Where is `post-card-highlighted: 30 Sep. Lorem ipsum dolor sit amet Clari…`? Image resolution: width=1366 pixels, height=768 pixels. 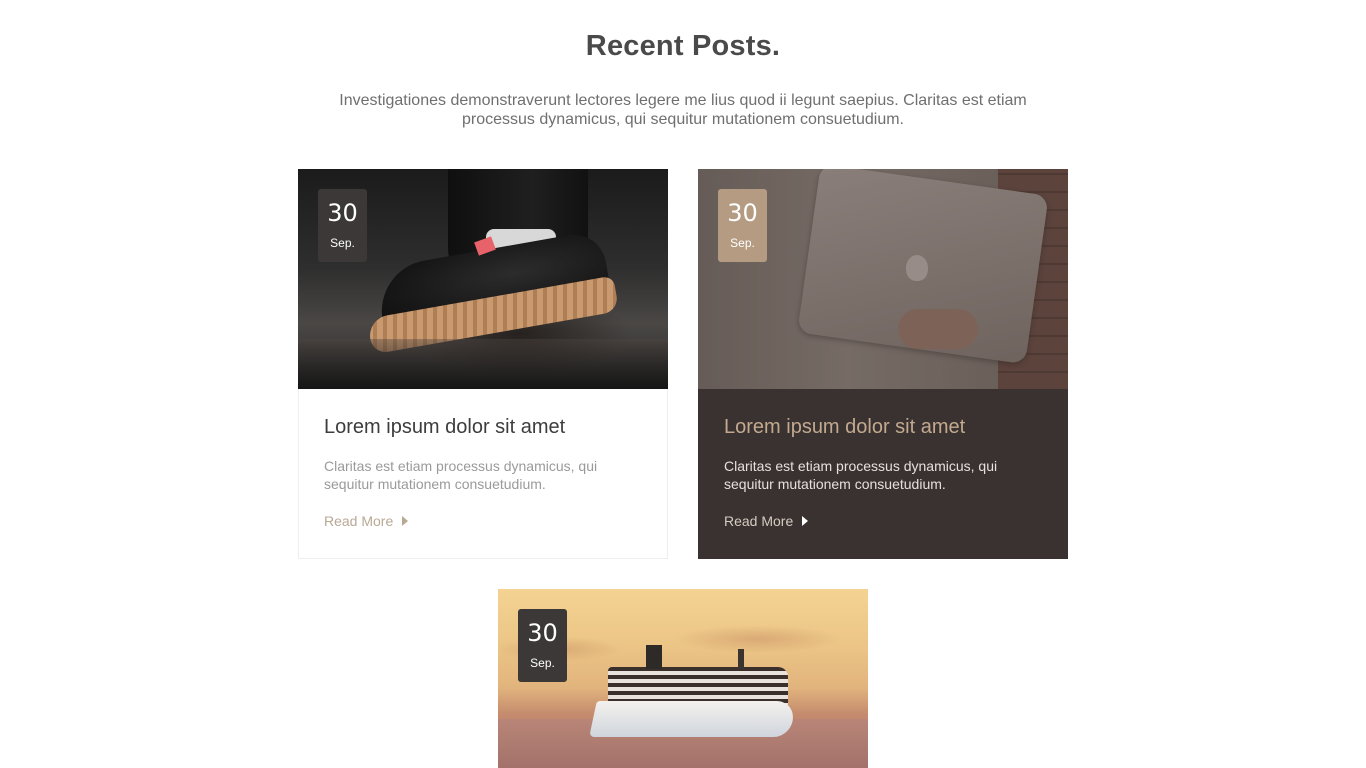 post-card-highlighted: 30 Sep. Lorem ipsum dolor sit amet Clari… is located at coordinates (883, 364).